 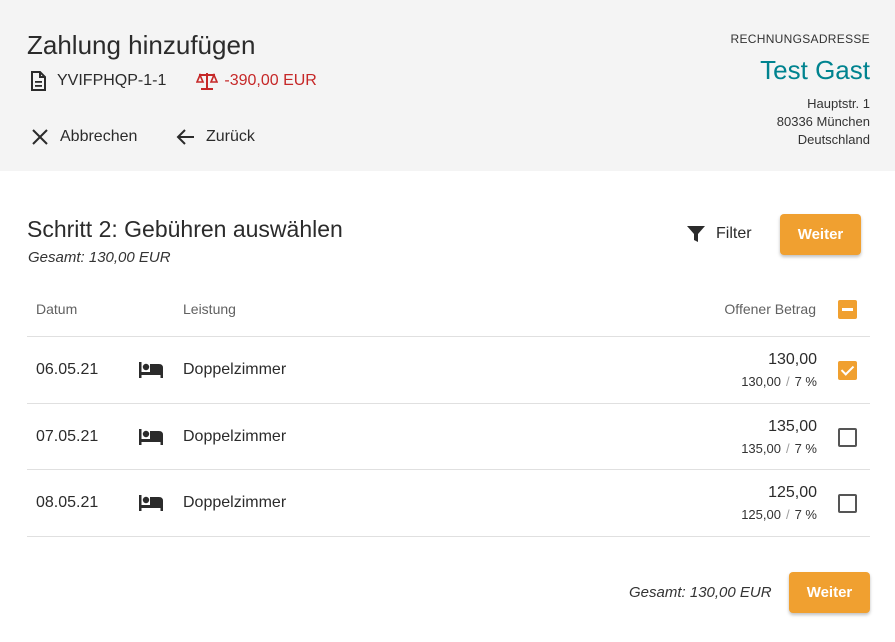 I want to click on table-row: 08.05.21 Doppelzimmer 125,00 125,00 / 7 %, so click(x=448, y=503).